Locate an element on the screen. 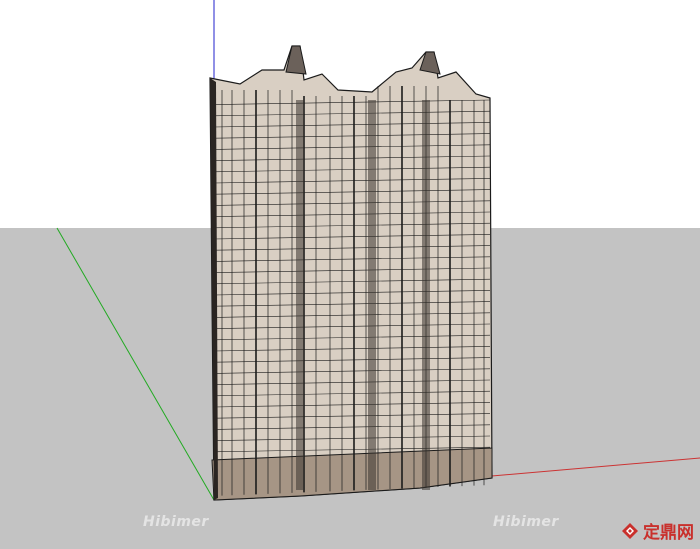 This screenshot has height=549, width=700. watermark-right: Hibimer is located at coordinates (526, 179).